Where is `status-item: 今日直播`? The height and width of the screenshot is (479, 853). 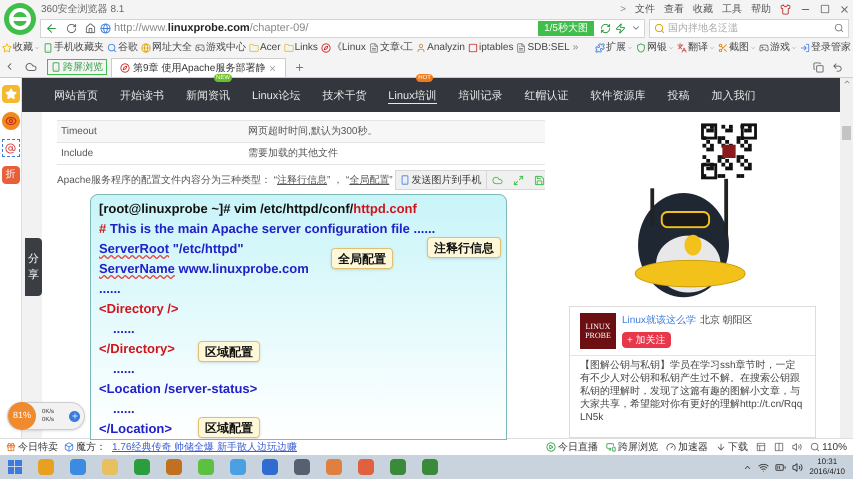
status-item: 今日直播 is located at coordinates (578, 447).